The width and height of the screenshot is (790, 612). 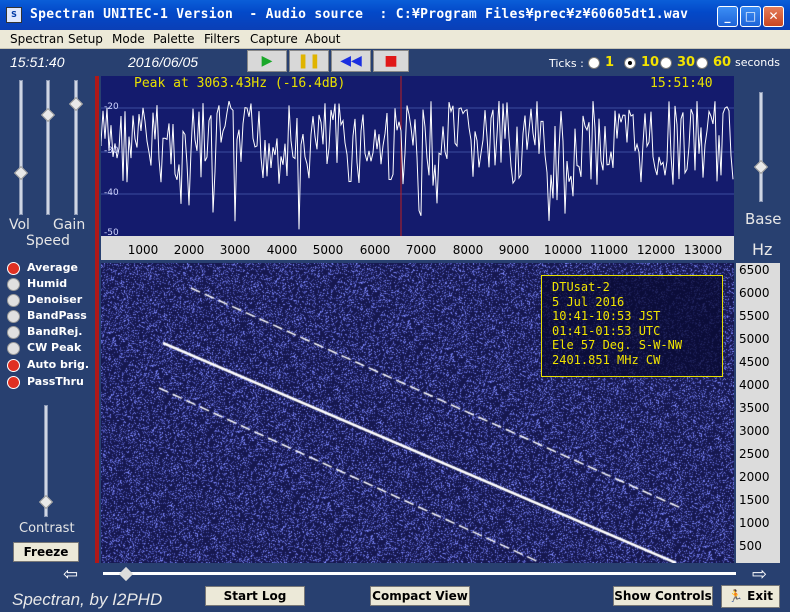 What do you see at coordinates (240, 83) in the screenshot?
I see `peak-readout: Peak at 3063.43Hz (-16.4dB)` at bounding box center [240, 83].